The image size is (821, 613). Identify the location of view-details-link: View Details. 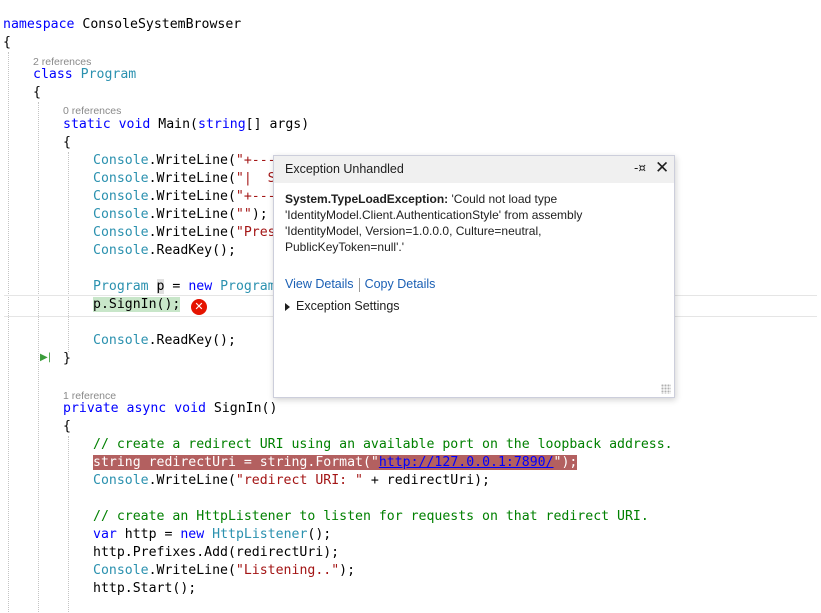
(319, 284).